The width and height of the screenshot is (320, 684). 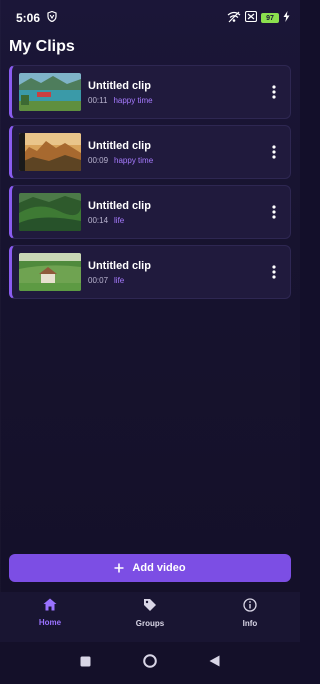 I want to click on status-right: 97, so click(x=258, y=18).